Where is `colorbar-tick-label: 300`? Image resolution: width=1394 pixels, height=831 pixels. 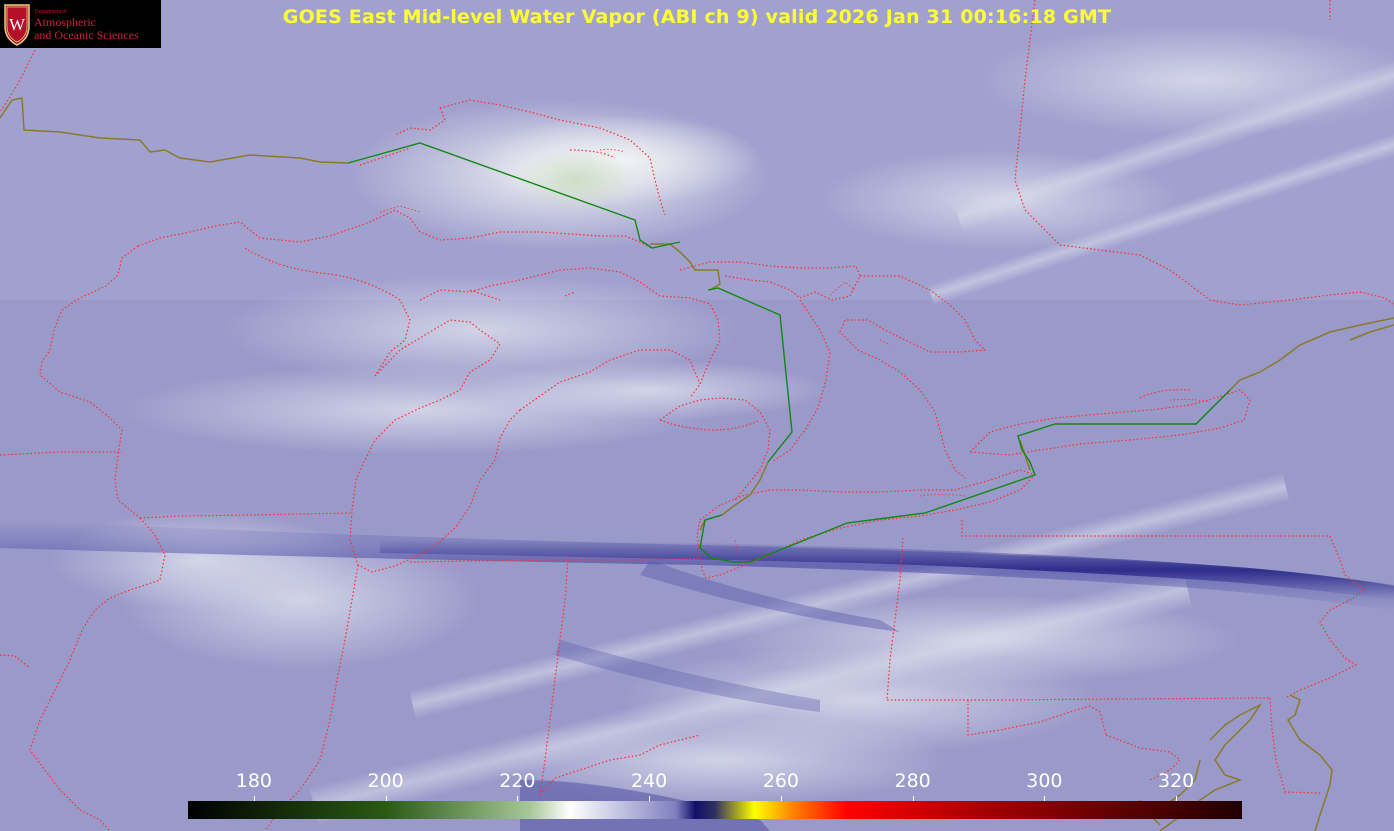
colorbar-tick-label: 300 is located at coordinates (1044, 781).